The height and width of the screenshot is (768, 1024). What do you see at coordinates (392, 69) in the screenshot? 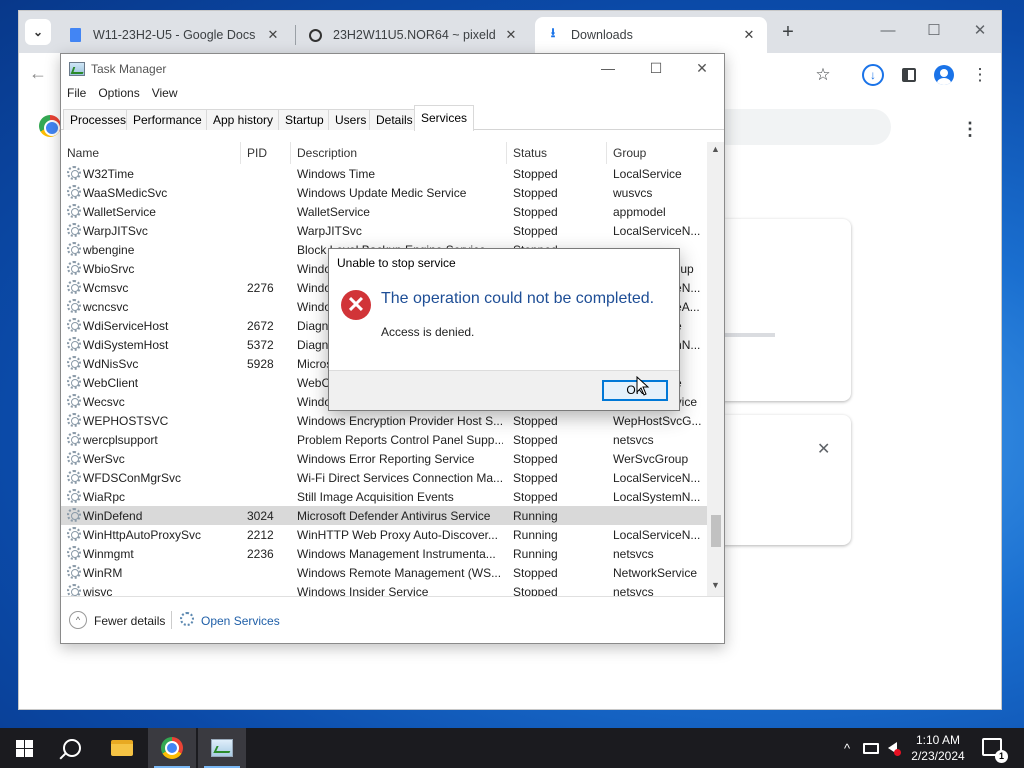
I see `task-manager-titlebar: Task Manager — ☐ ✕` at bounding box center [392, 69].